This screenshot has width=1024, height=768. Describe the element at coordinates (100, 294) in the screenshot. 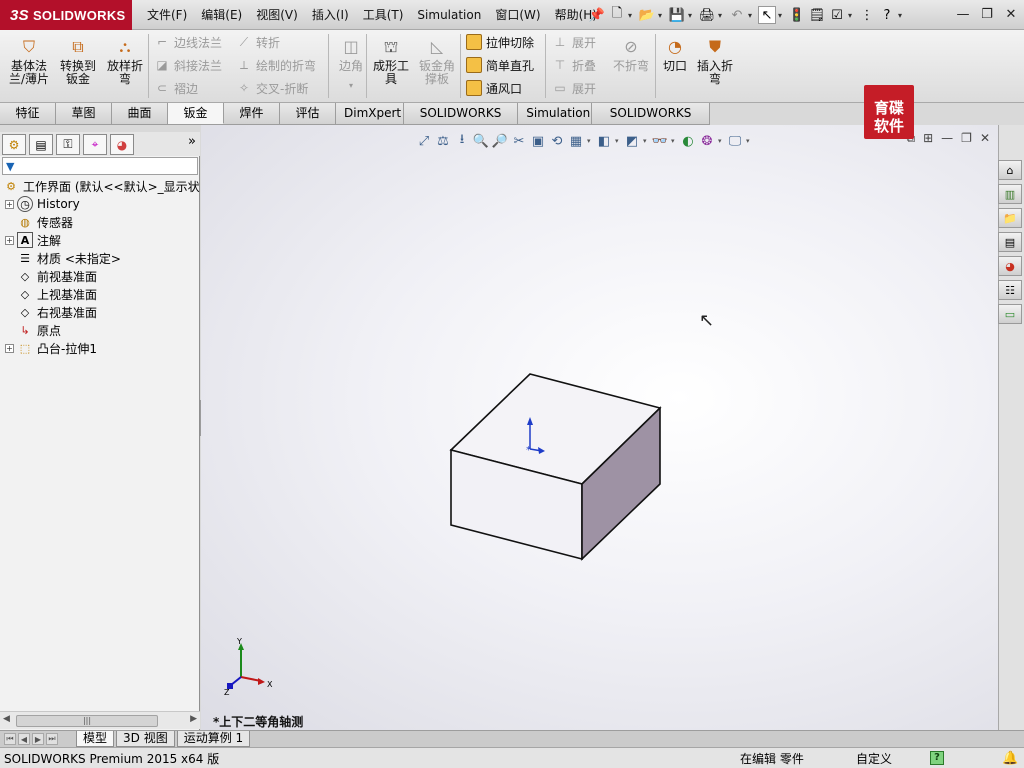

I see `tree-item-top-plane: ◇ 上视基准面` at that location.